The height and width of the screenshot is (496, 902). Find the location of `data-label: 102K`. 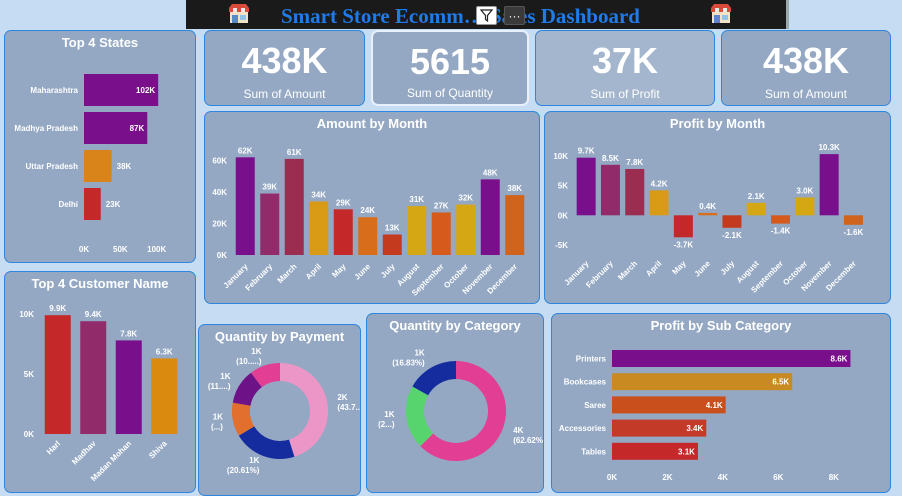

data-label: 102K is located at coordinates (145, 90).